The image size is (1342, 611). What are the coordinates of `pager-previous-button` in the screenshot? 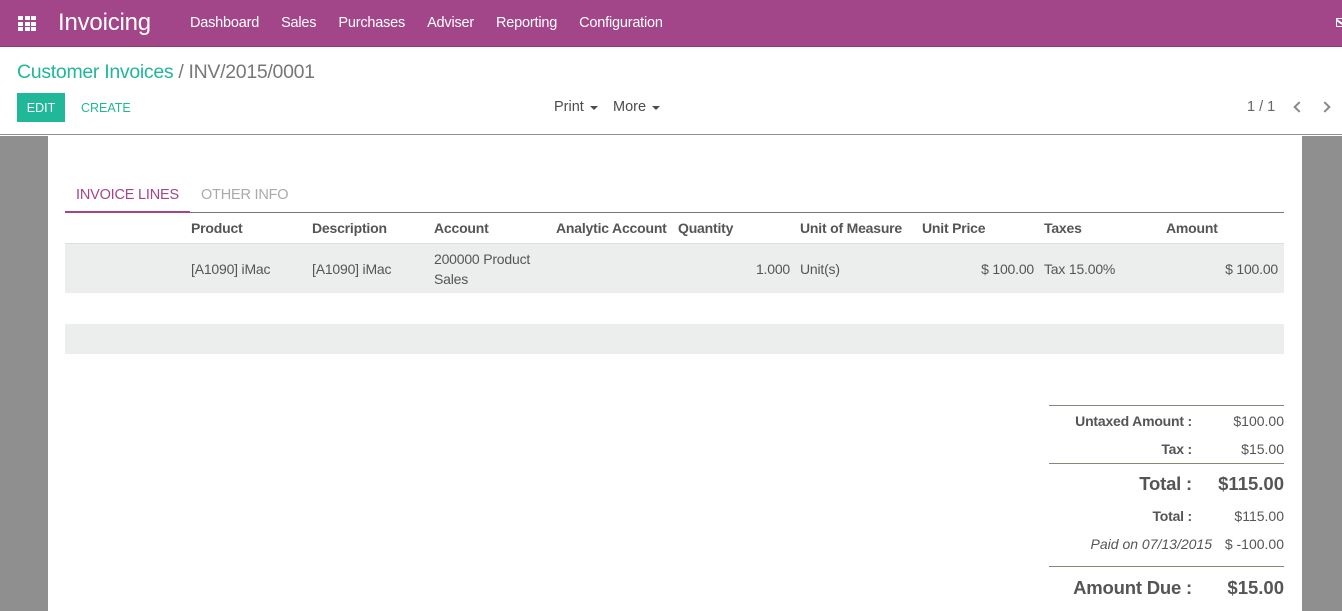 It's located at (1297, 107).